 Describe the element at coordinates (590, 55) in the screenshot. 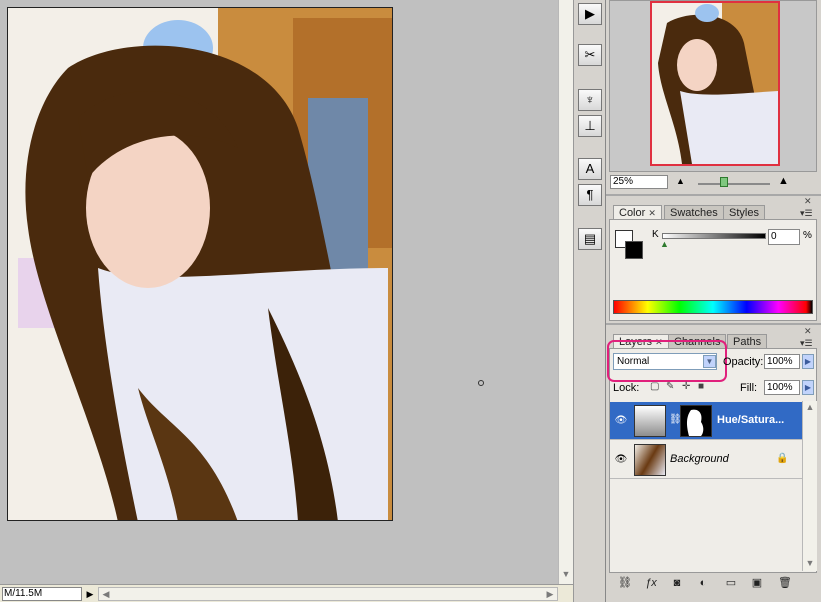

I see `tool-presets-icon: ✂` at that location.